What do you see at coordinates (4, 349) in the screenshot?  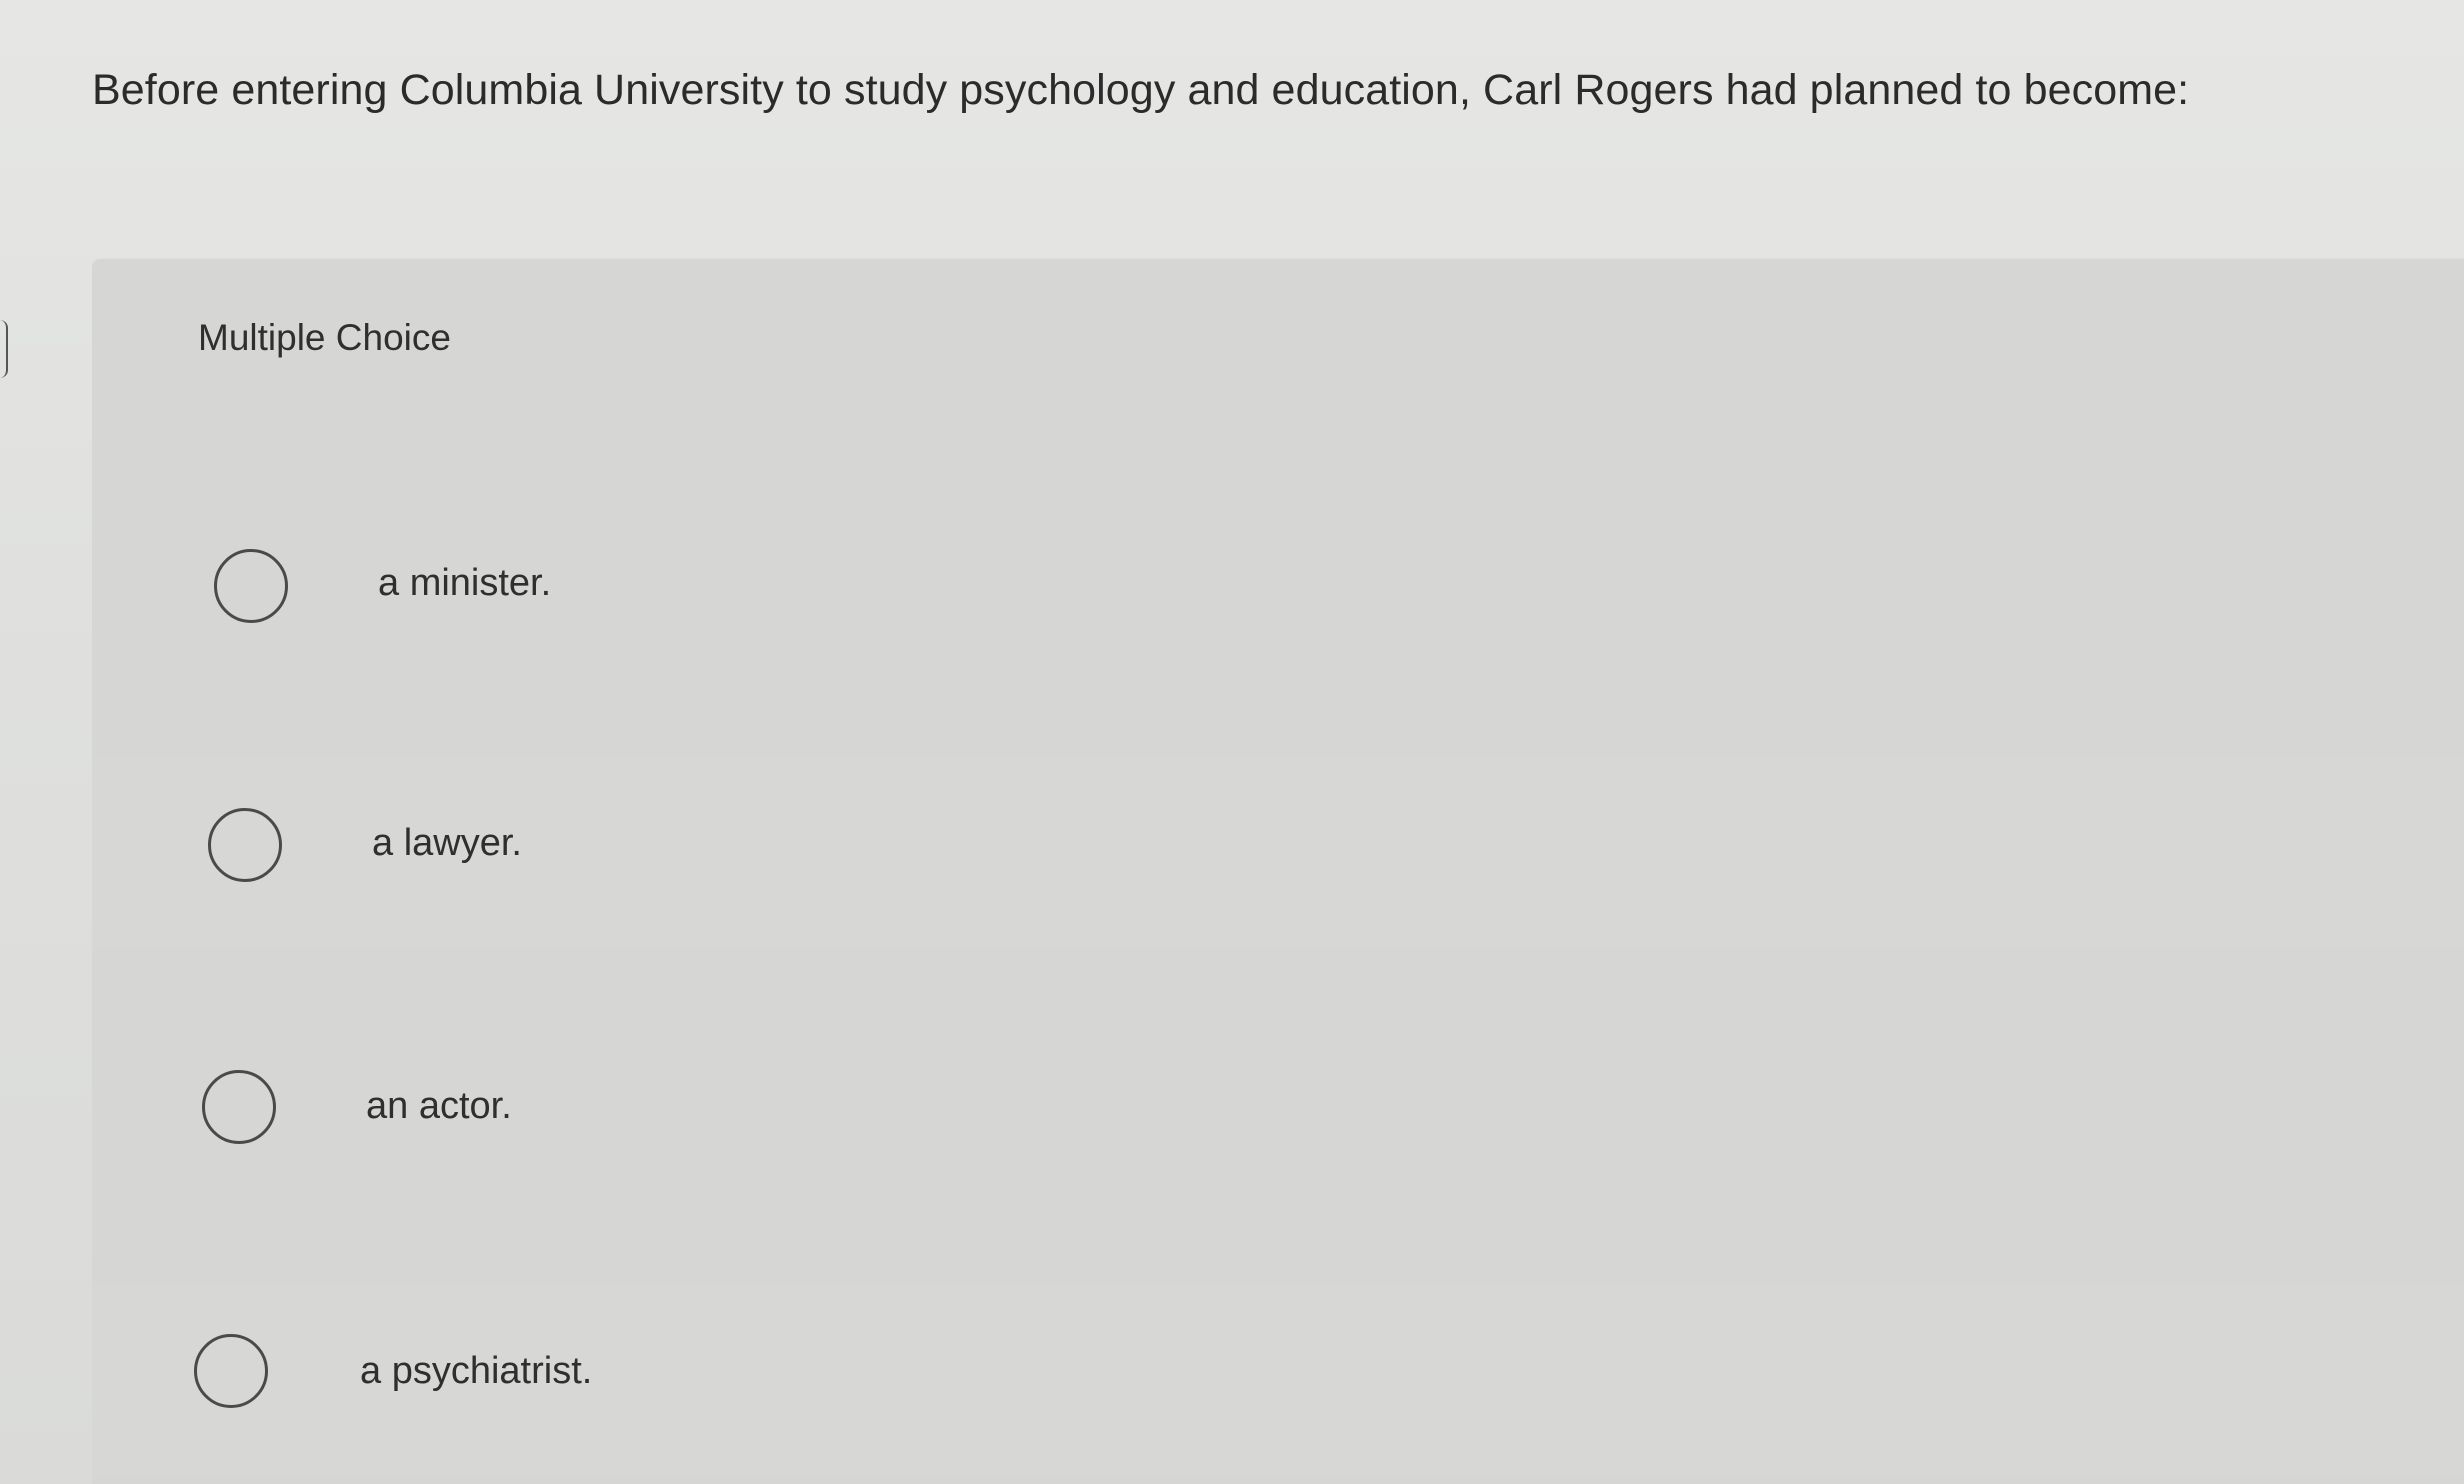 I see `left-edge-marker` at bounding box center [4, 349].